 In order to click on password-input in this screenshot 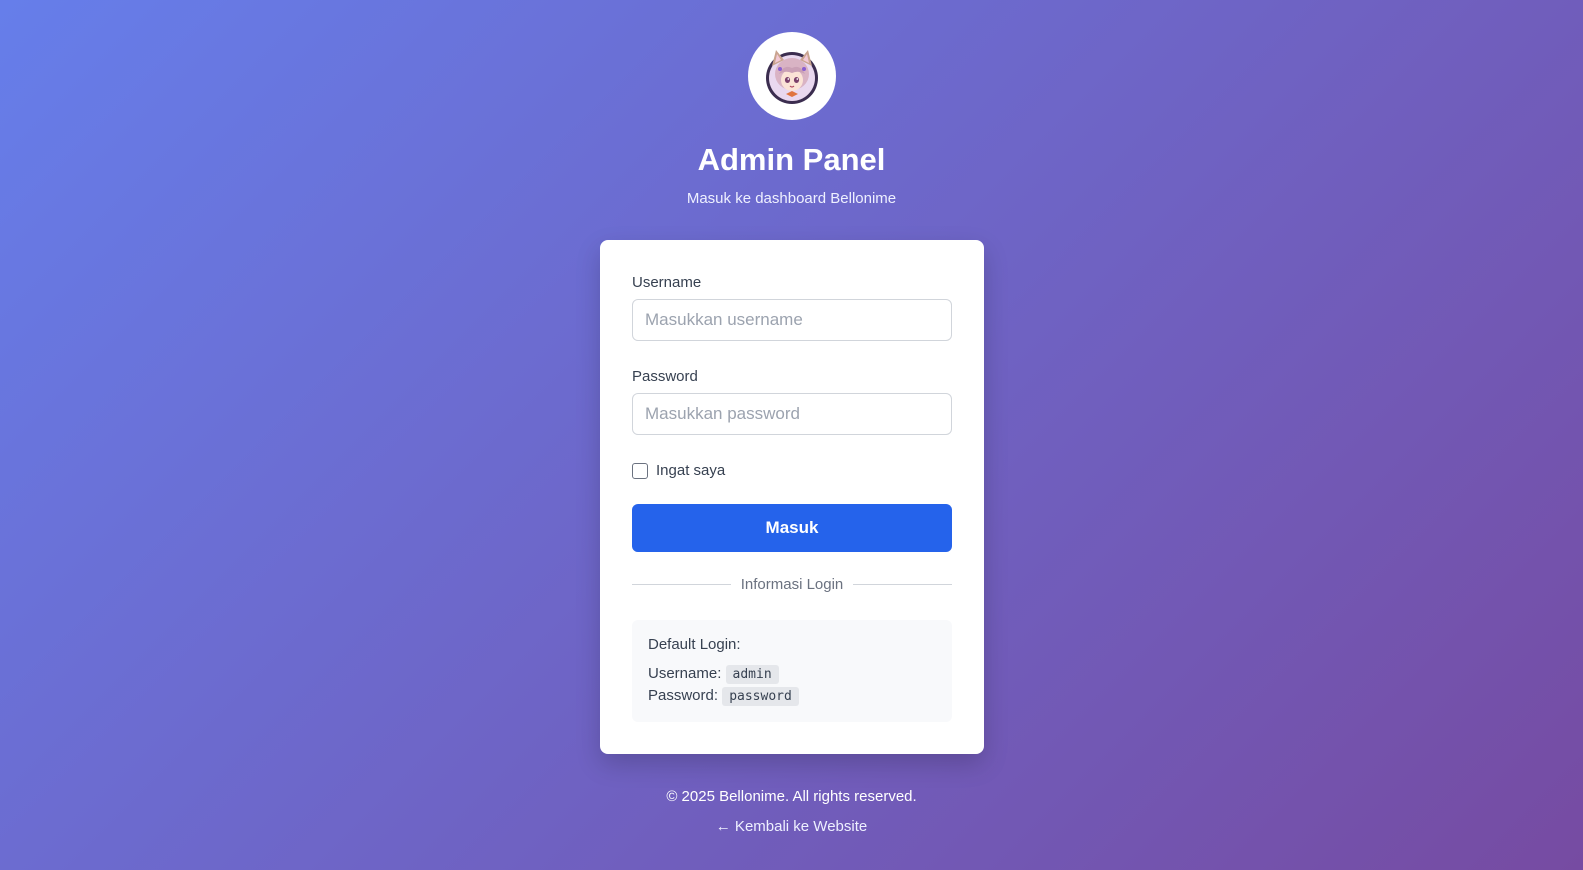, I will do `click(792, 414)`.